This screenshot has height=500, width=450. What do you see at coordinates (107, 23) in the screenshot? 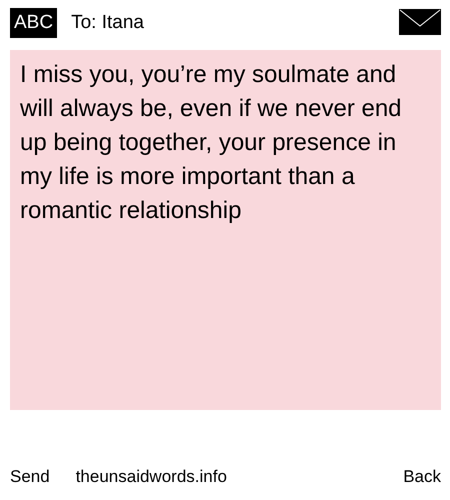
I see `recipient-label: To: Itana` at bounding box center [107, 23].